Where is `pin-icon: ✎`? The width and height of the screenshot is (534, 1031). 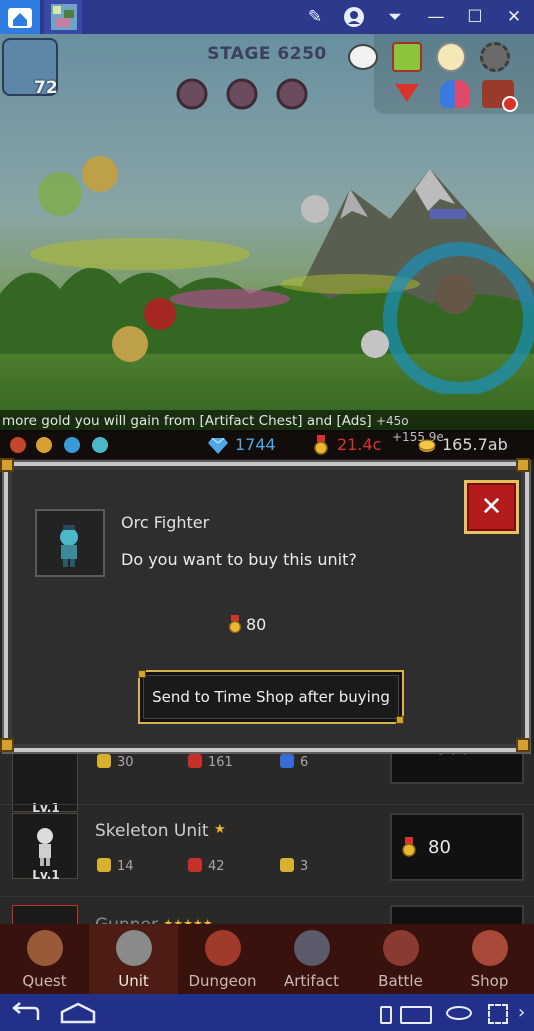 pin-icon: ✎ is located at coordinates (315, 17).